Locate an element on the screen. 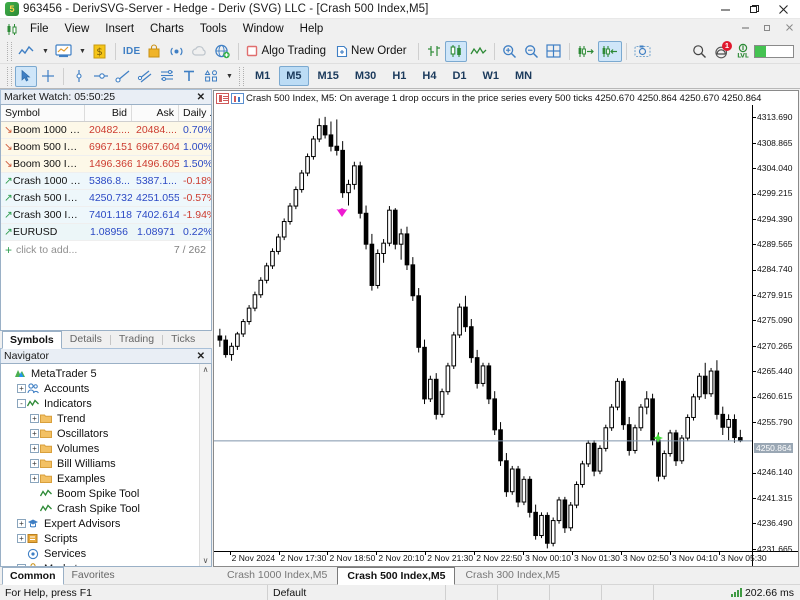  timeframe-h1: H1 is located at coordinates (399, 76).